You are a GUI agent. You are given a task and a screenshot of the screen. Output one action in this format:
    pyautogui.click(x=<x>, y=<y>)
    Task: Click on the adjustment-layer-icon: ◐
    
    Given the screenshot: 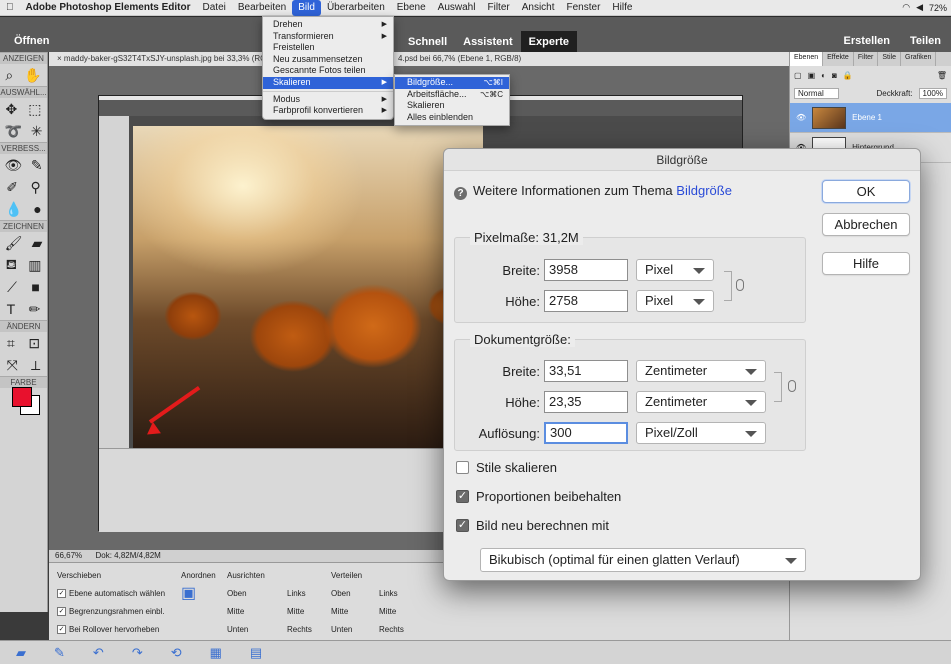 What is the action you would take?
    pyautogui.click(x=823, y=75)
    